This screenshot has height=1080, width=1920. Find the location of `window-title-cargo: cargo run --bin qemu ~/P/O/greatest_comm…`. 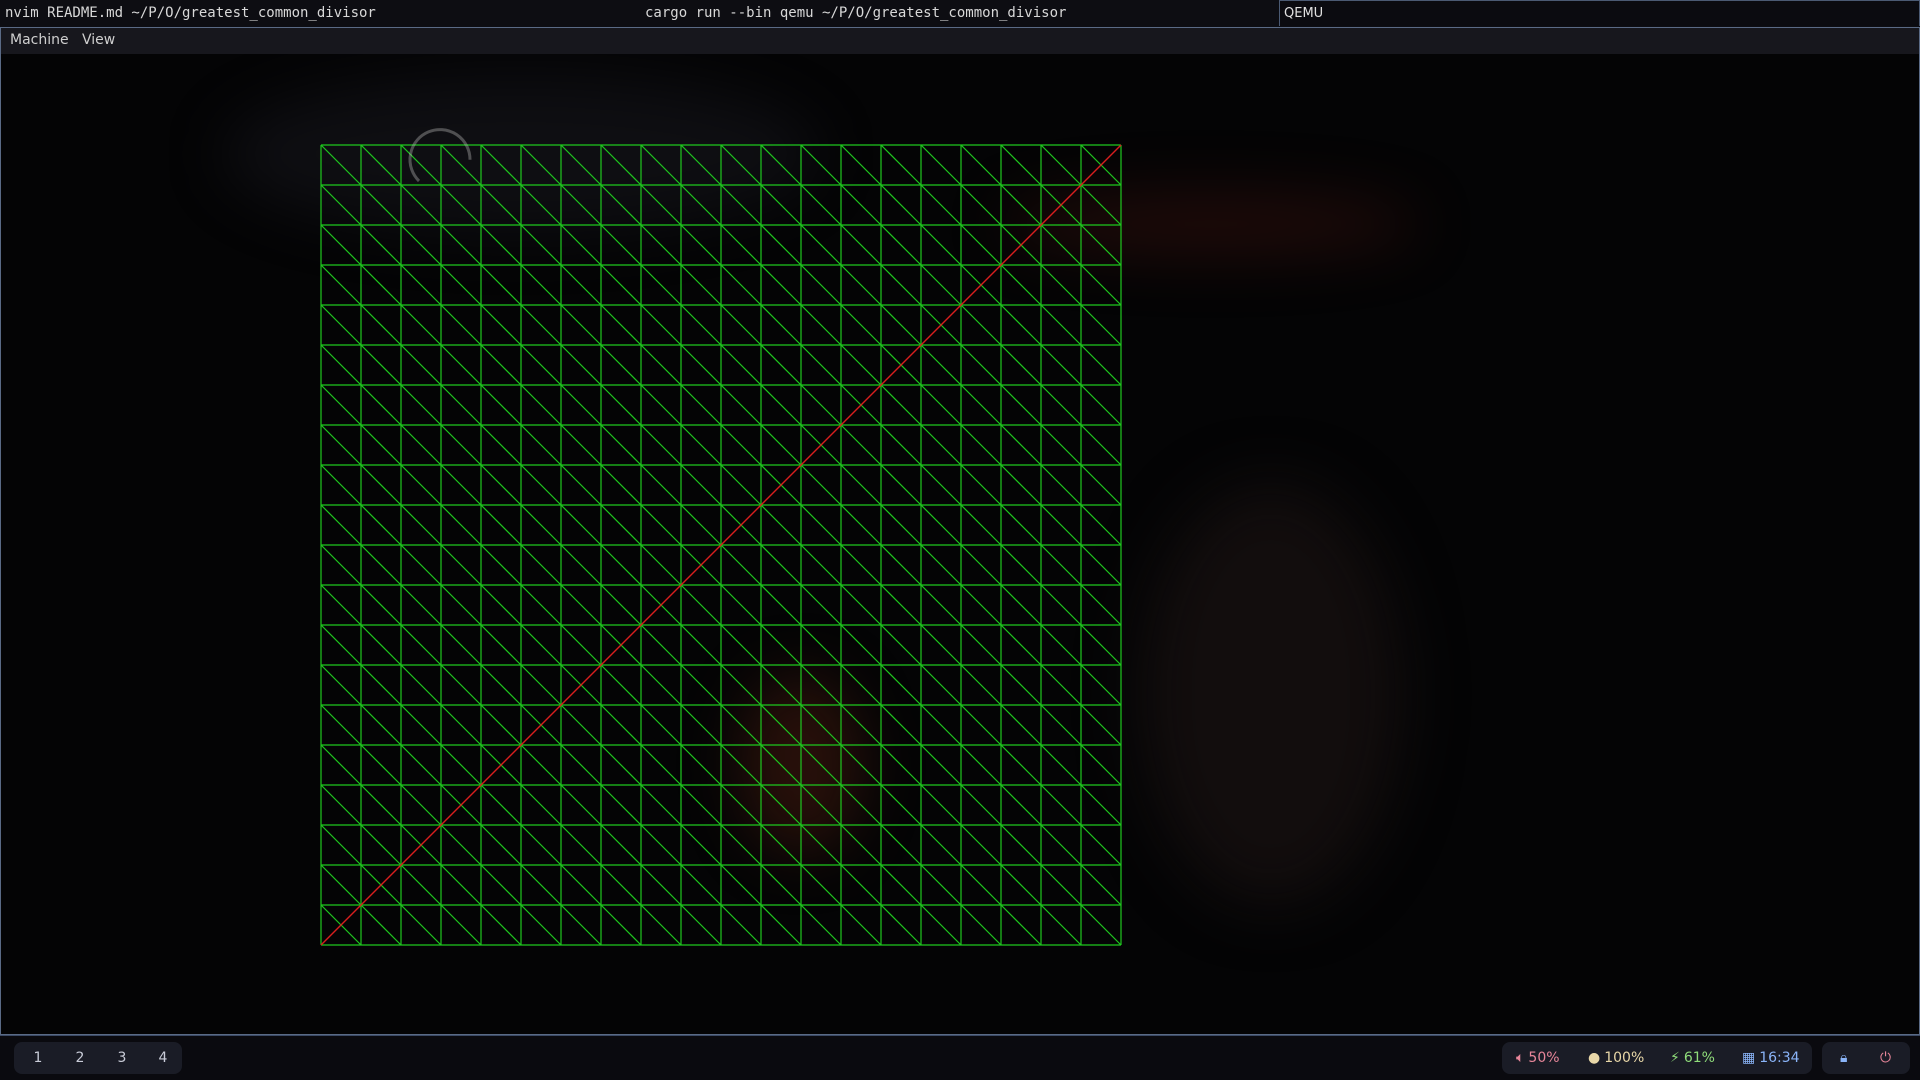

window-title-cargo: cargo run --bin qemu ~/P/O/greatest_comm… is located at coordinates (855, 13).